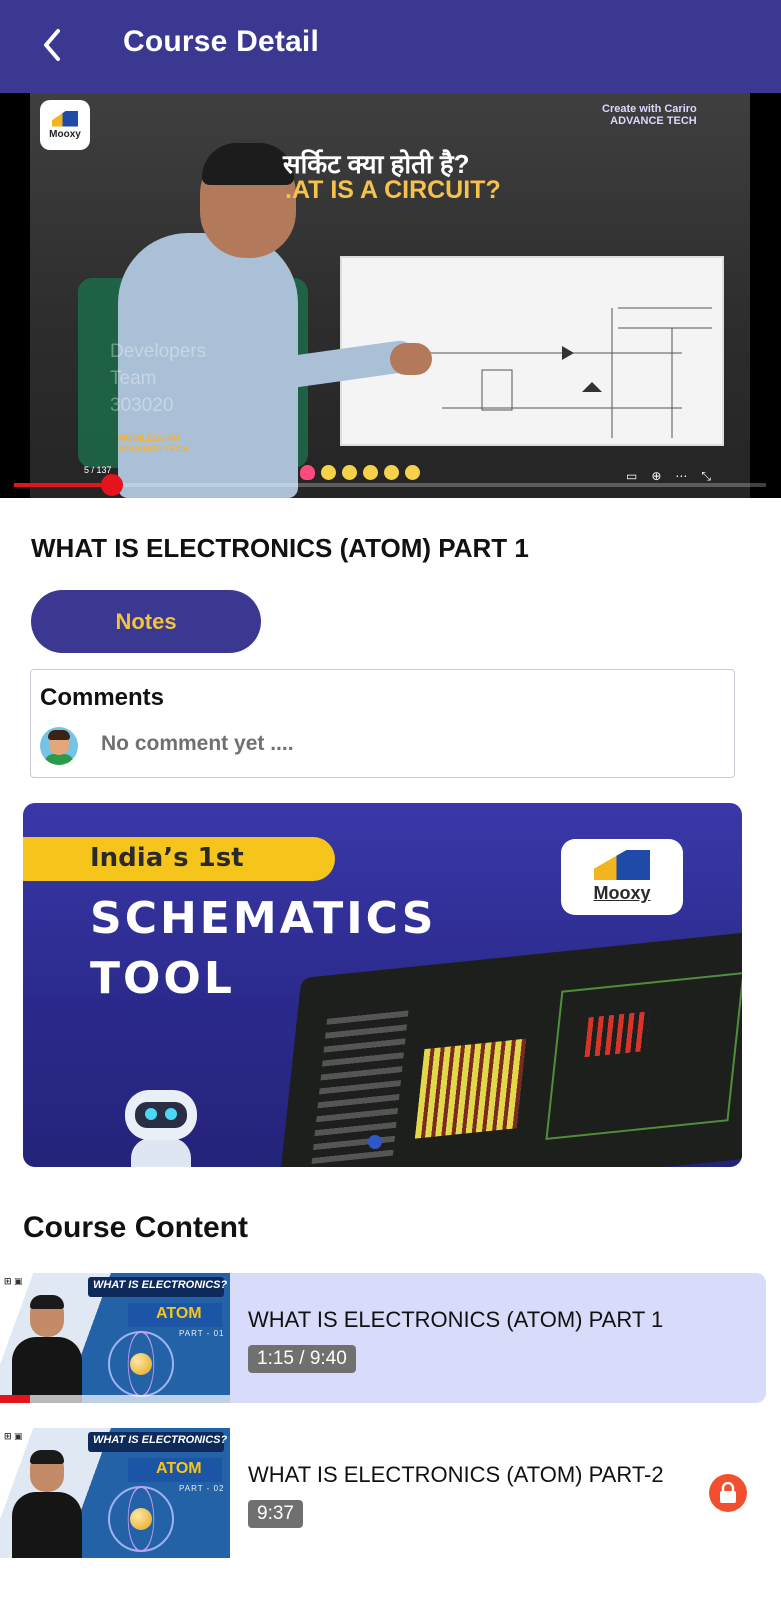  I want to click on thumbs-up-reaction-icon, so click(328, 472).